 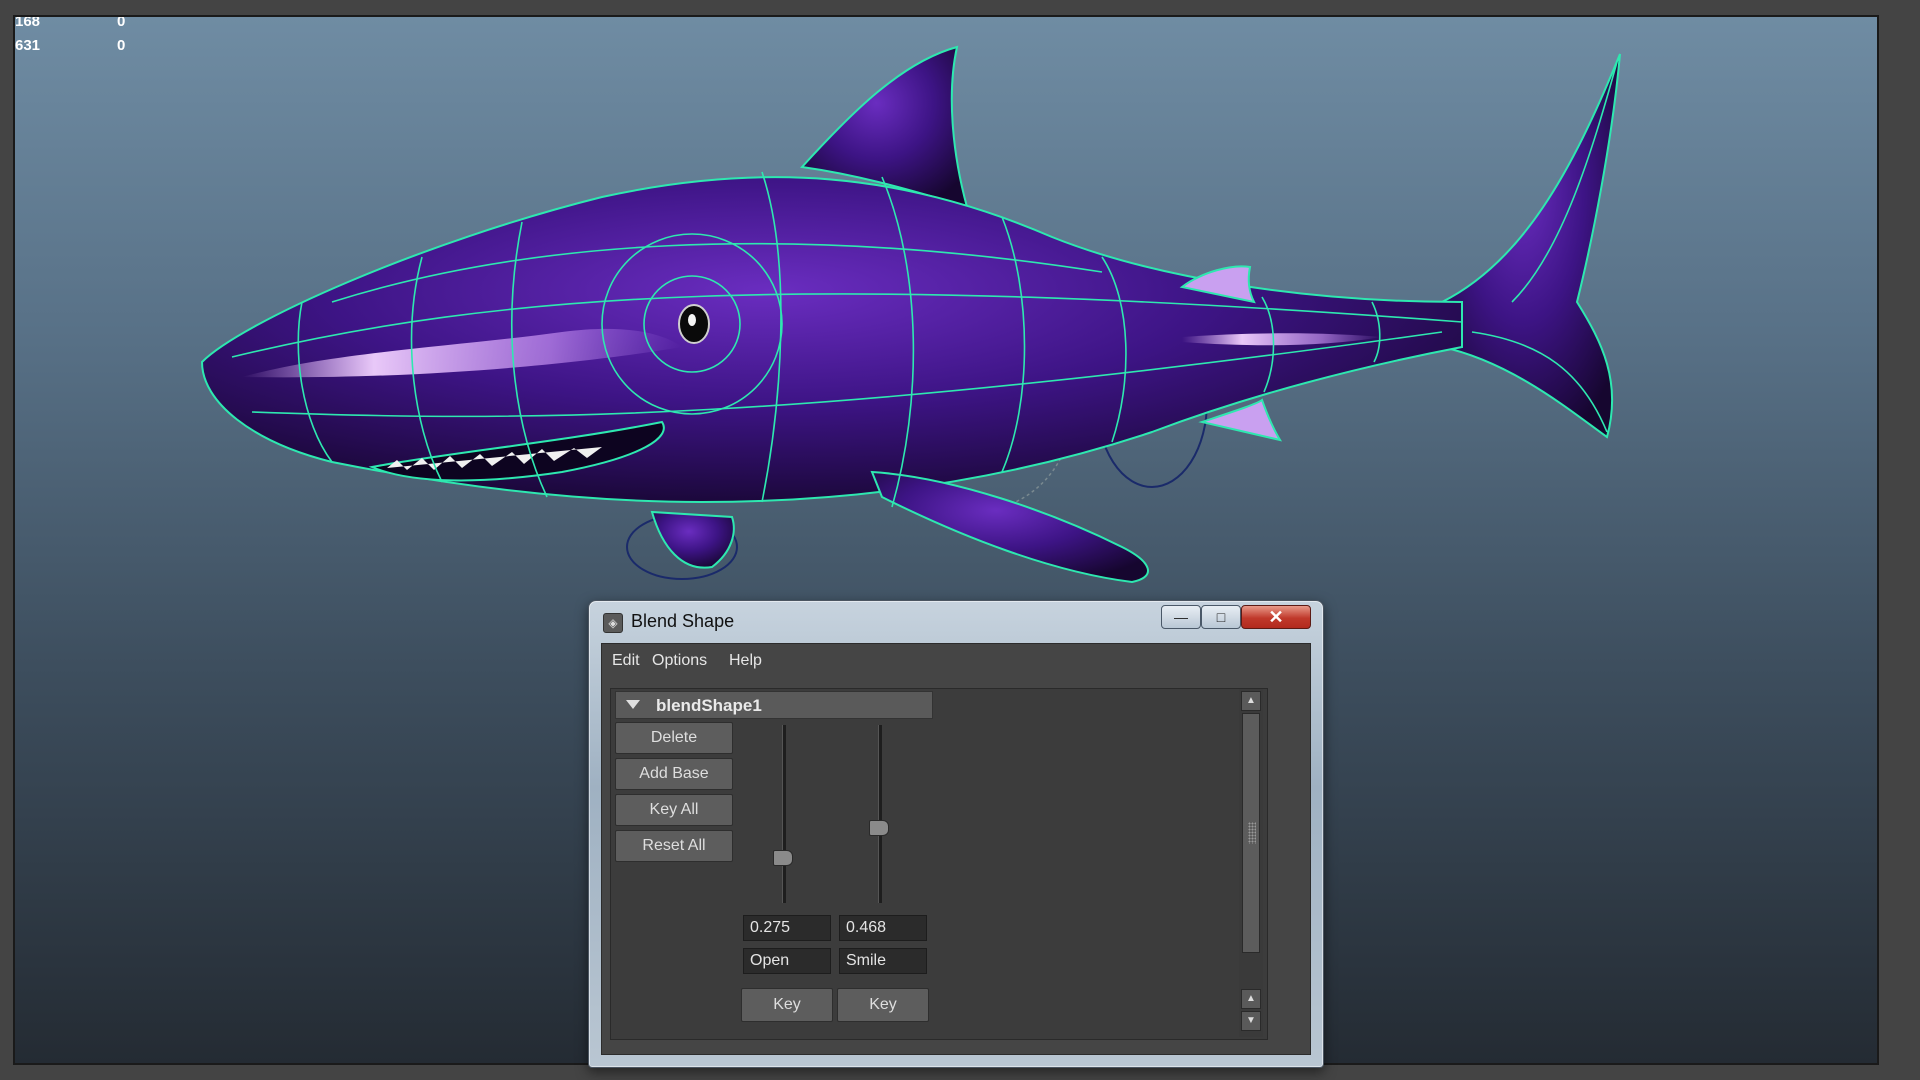 I want to click on node-name: blendShape1, so click(x=709, y=705).